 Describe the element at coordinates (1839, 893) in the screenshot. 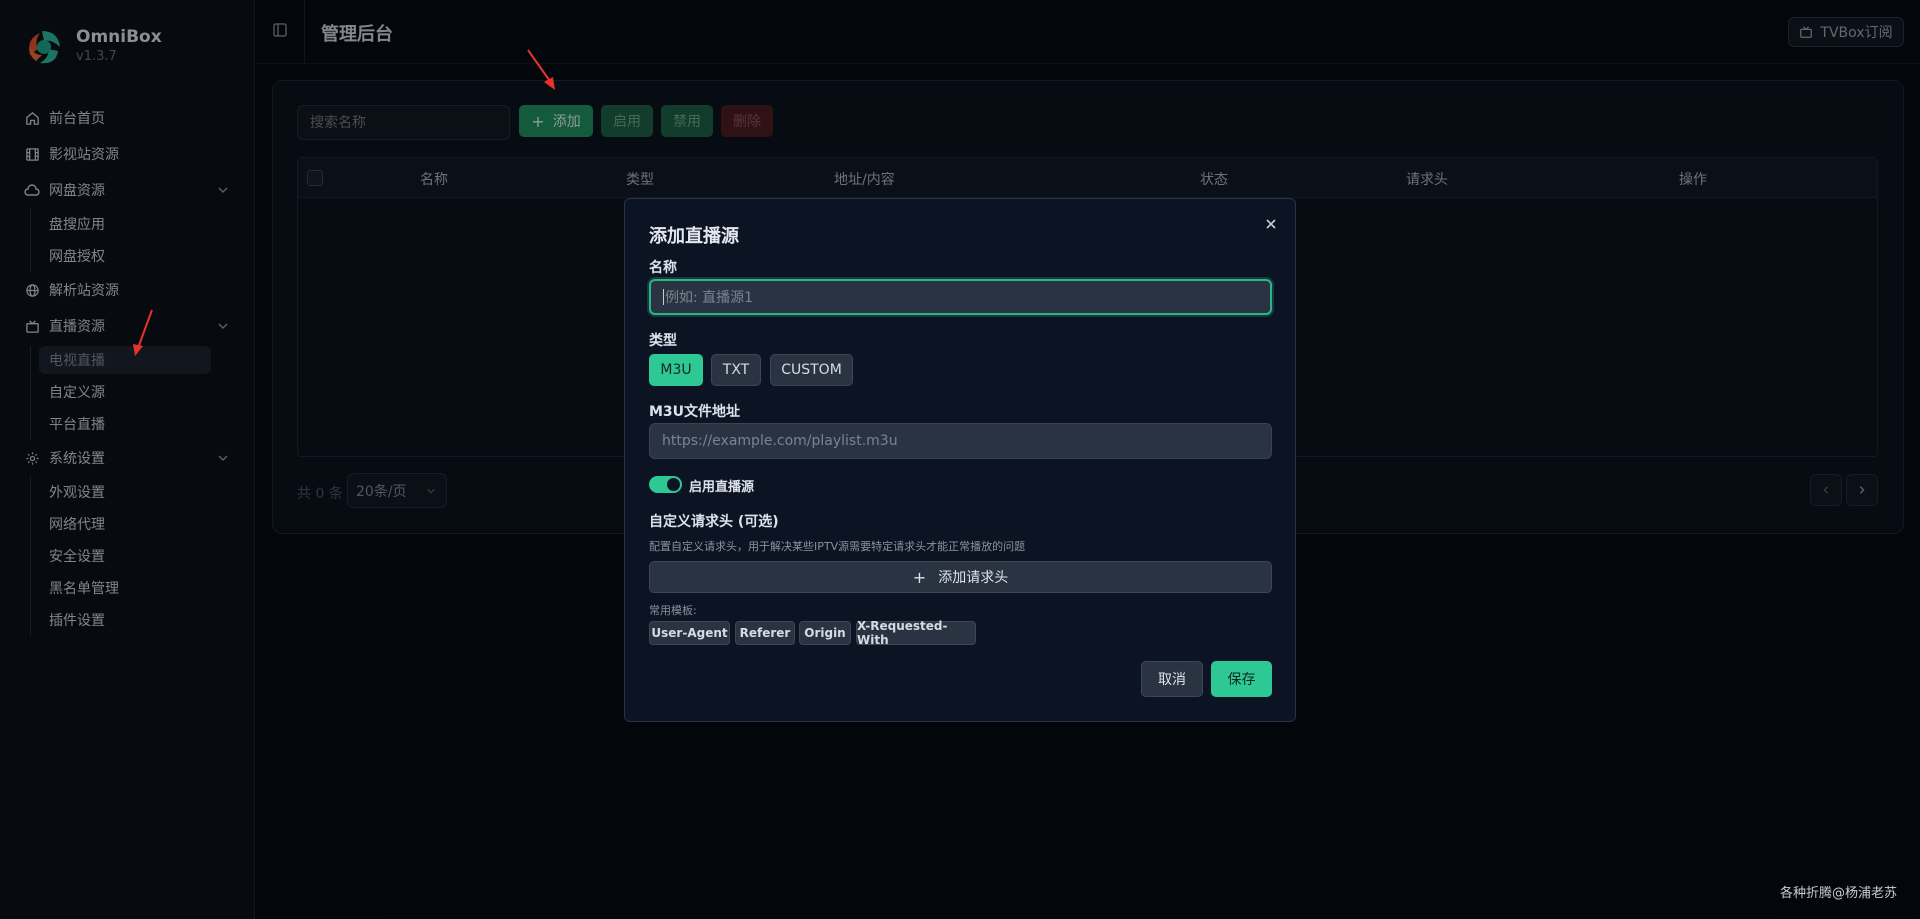

I see `watermark: 各种折腾@杨浦老苏` at that location.